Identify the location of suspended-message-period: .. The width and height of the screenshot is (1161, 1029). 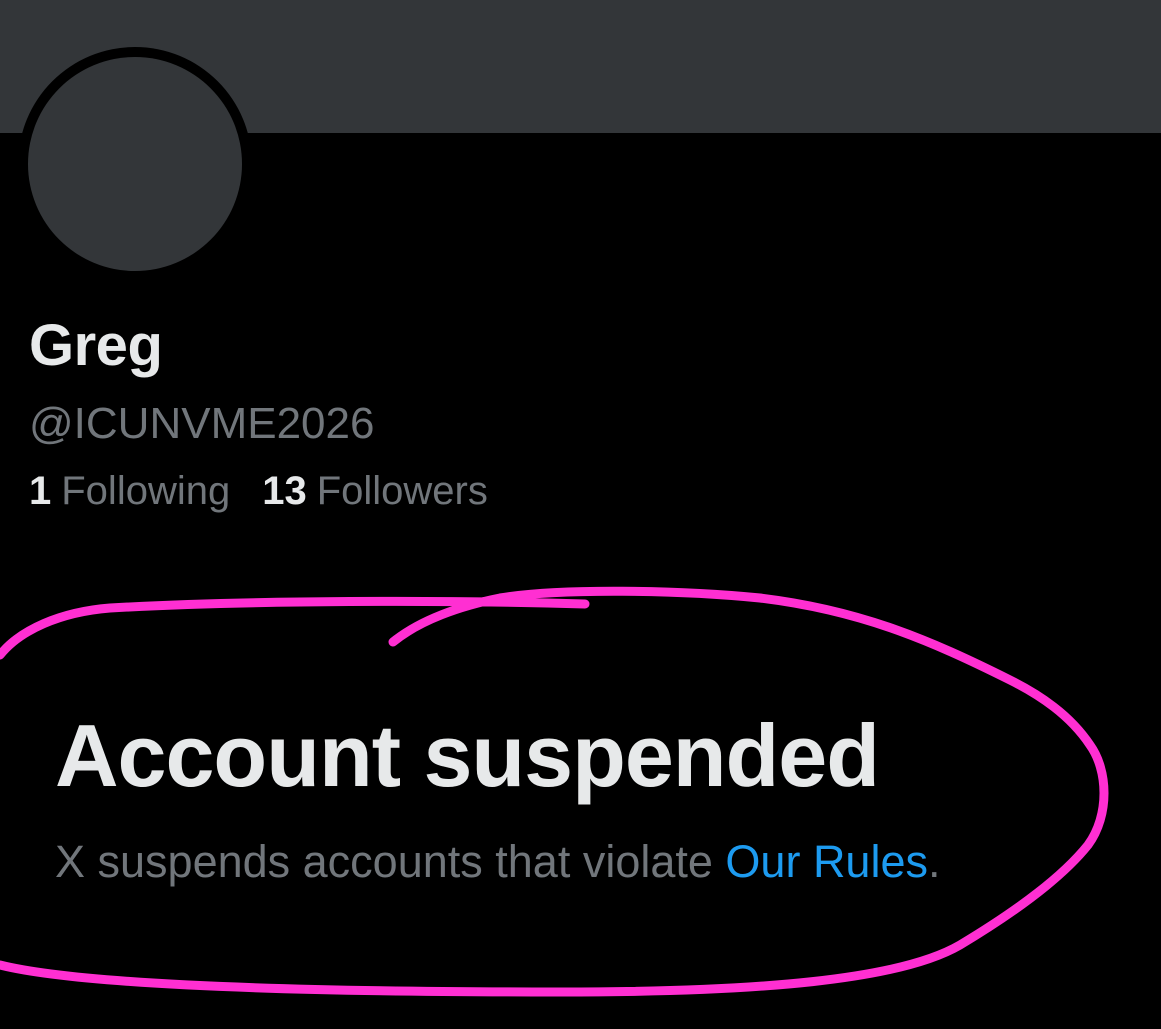
(934, 861).